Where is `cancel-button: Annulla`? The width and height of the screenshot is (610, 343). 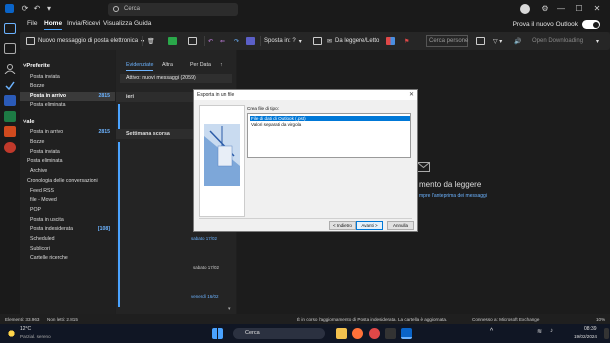
cancel-button: Annulla is located at coordinates (400, 225).